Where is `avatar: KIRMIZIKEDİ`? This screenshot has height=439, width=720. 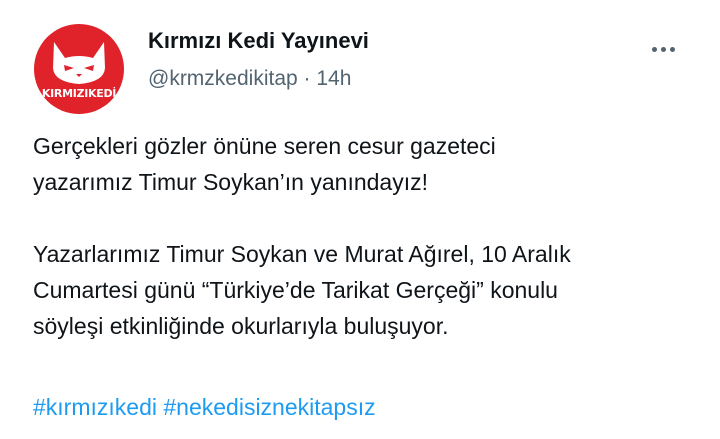 avatar: KIRMIZIKEDİ is located at coordinates (79, 69).